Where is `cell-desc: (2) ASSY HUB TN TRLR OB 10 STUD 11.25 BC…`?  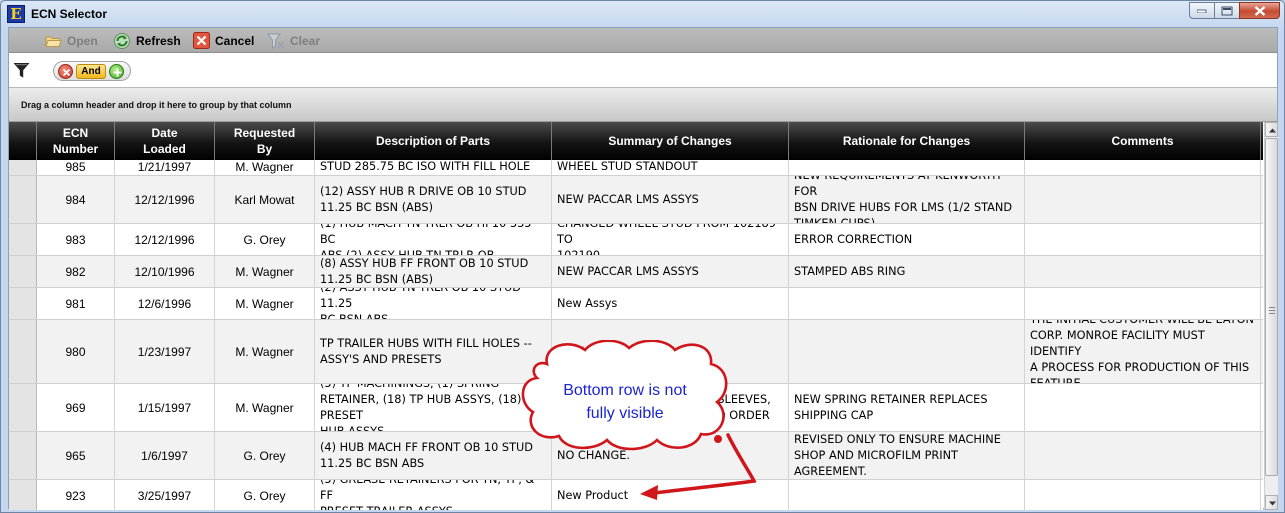 cell-desc: (2) ASSY HUB TN TRLR OB 10 STUD 11.25 BC… is located at coordinates (433, 303).